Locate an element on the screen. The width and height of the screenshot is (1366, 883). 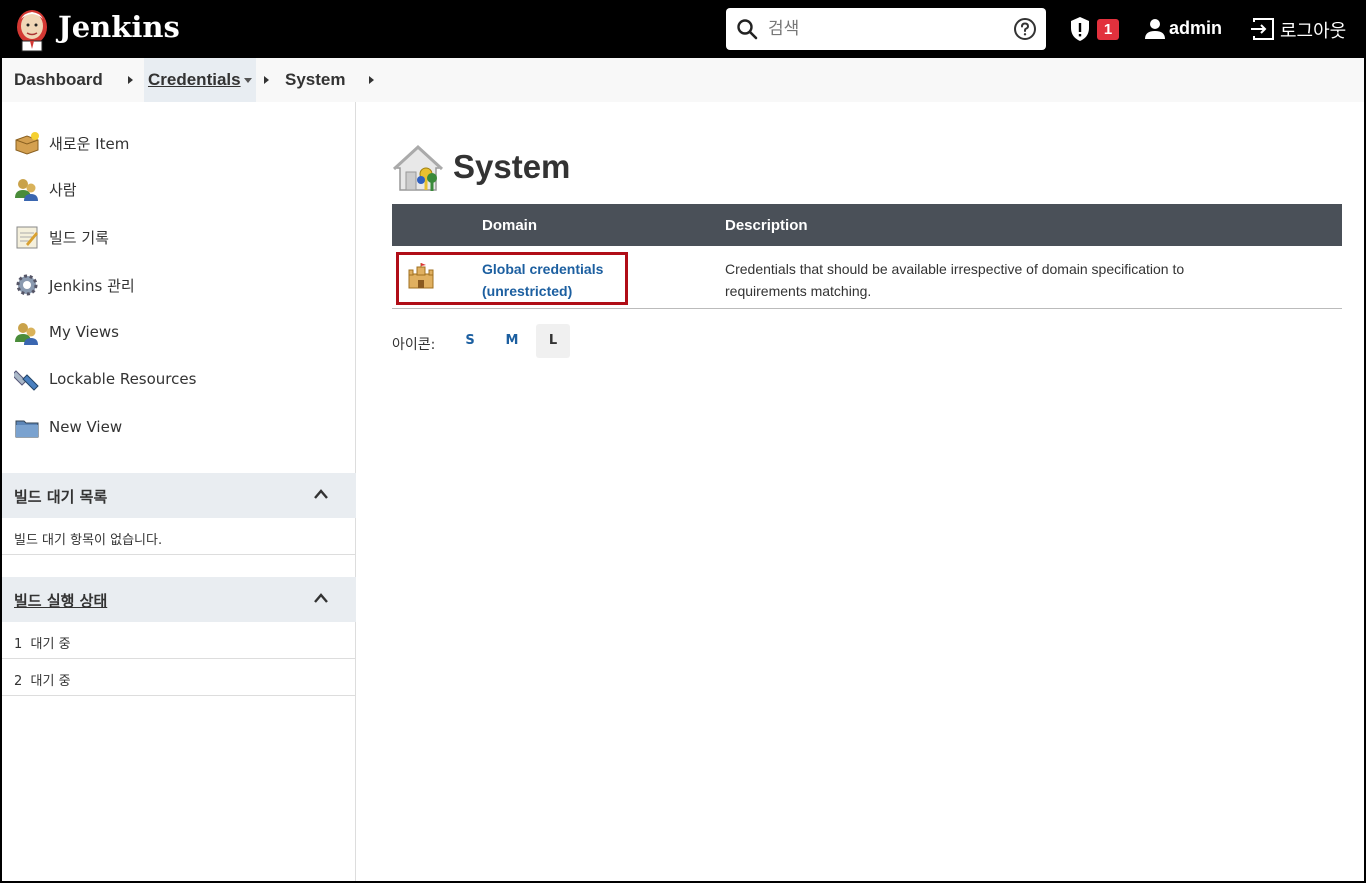
search-input is located at coordinates (883, 29).